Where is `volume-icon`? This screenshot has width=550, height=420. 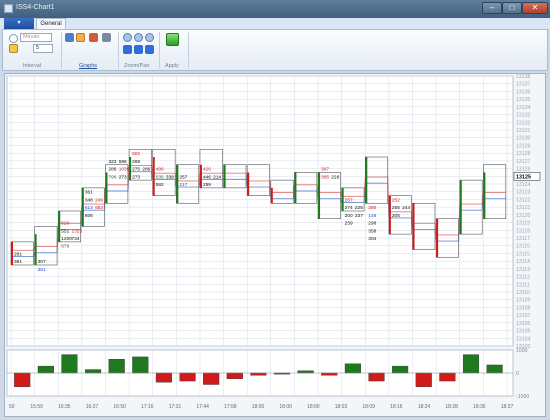
volume-icon is located at coordinates (106, 37).